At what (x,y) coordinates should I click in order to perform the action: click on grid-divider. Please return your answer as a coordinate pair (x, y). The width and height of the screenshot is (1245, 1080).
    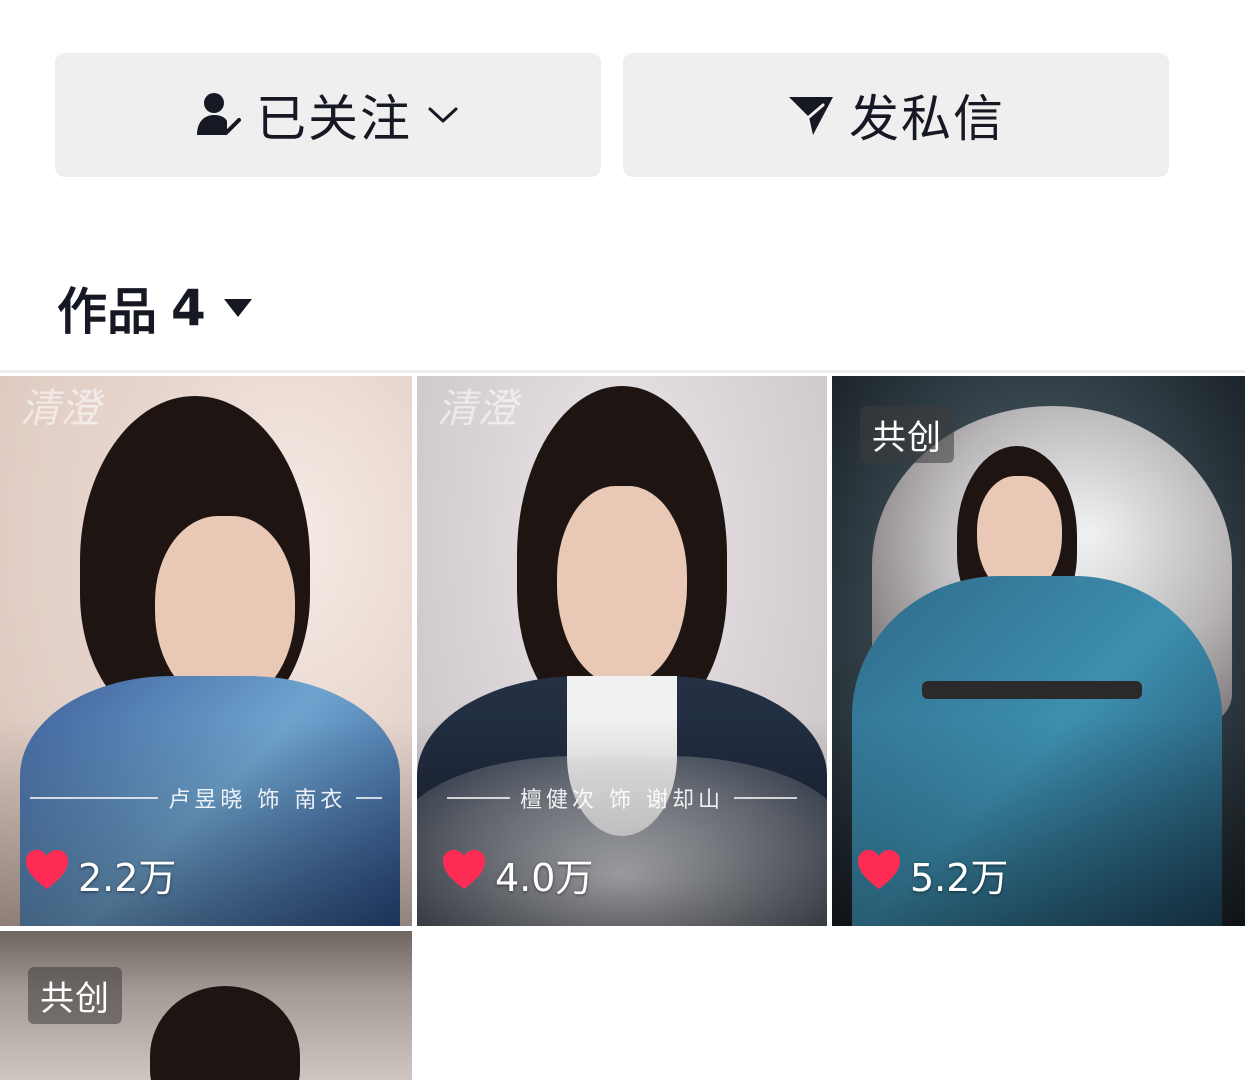
    Looking at the image, I should click on (622, 371).